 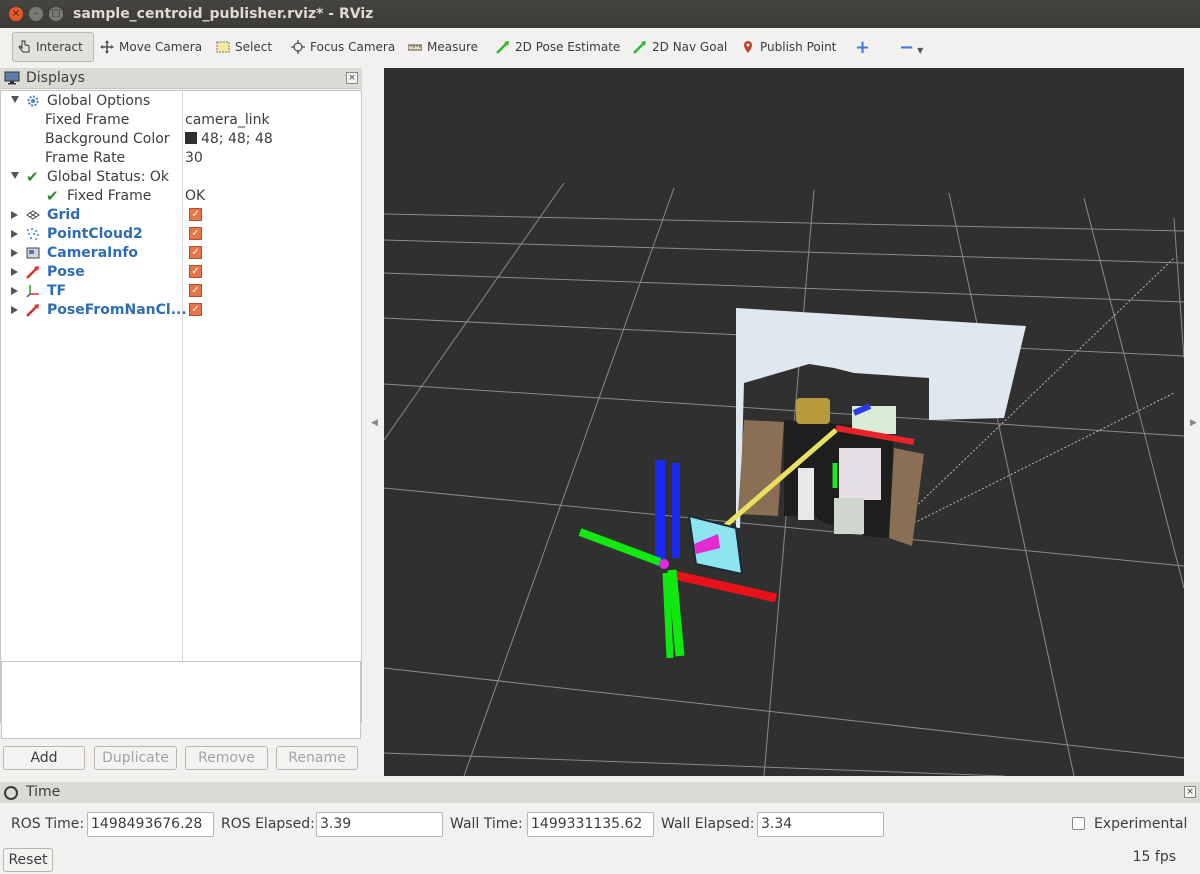 What do you see at coordinates (181, 120) in the screenshot?
I see `tree-row-fixed-frame: Fixed Frame camera_link` at bounding box center [181, 120].